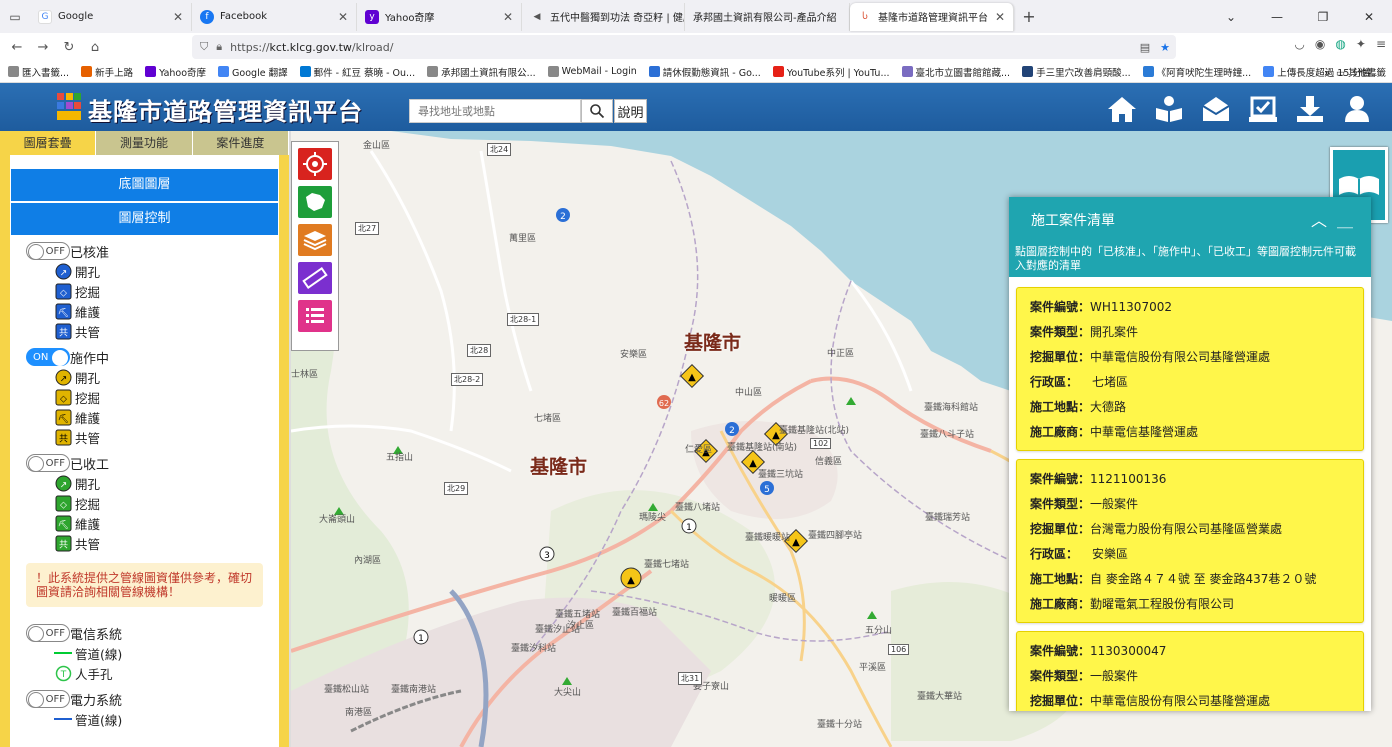  Describe the element at coordinates (495, 111) in the screenshot. I see `search-input` at that location.